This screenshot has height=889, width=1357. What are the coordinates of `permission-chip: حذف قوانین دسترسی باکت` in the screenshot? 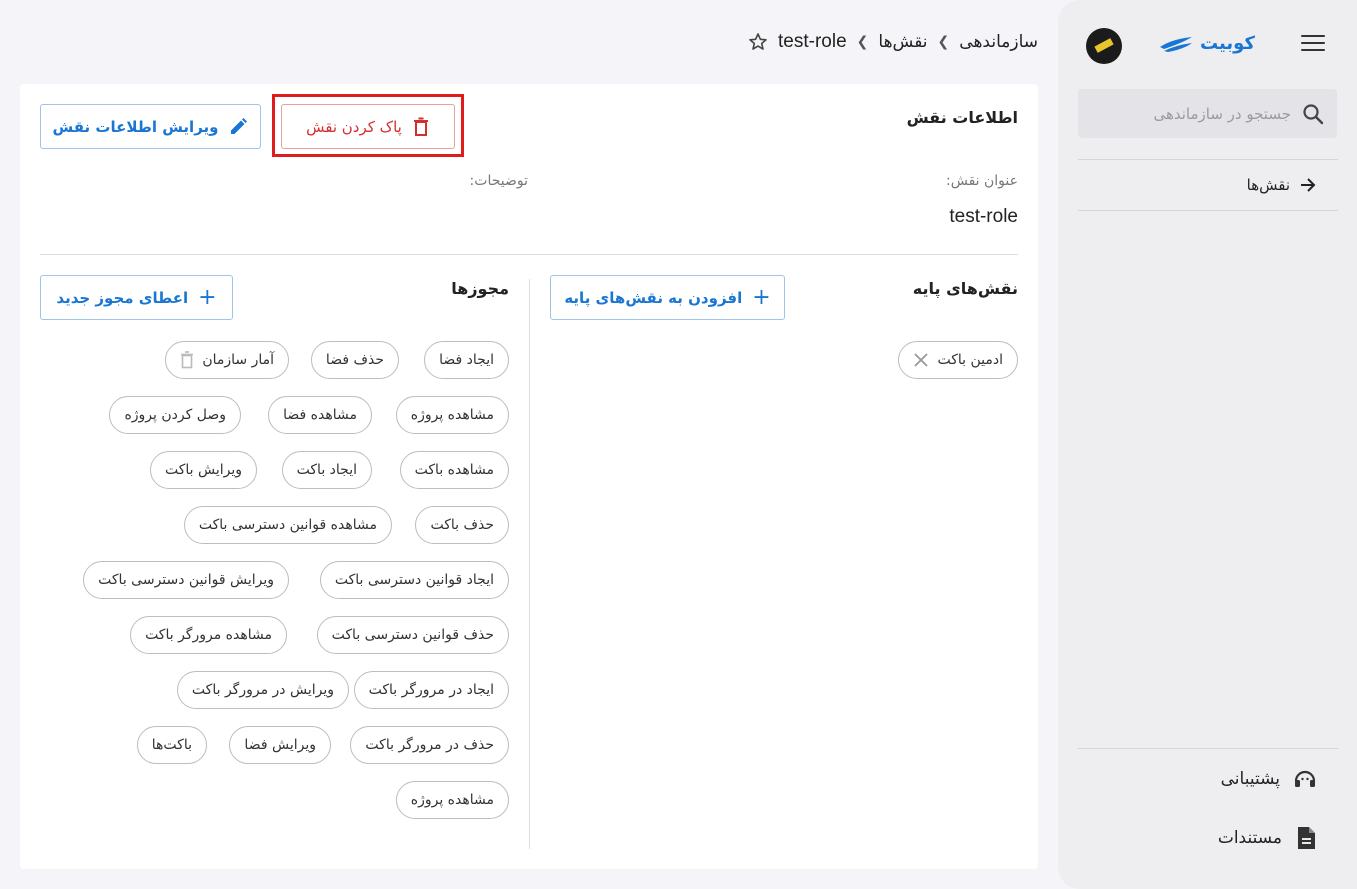 It's located at (412, 635).